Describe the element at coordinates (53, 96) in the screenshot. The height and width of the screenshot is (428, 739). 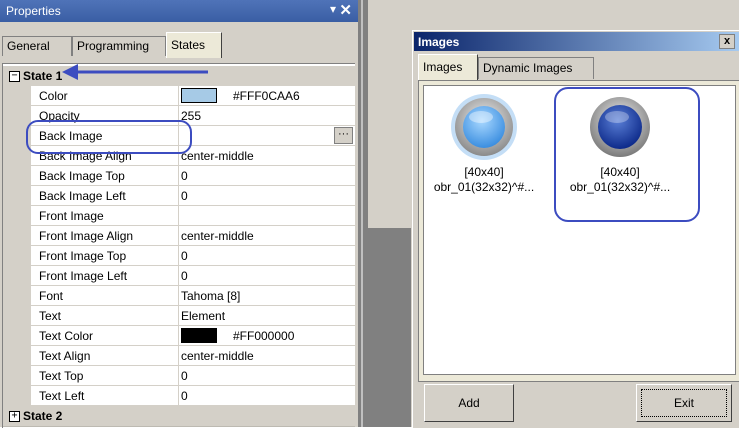
I see `property-name: Color` at that location.